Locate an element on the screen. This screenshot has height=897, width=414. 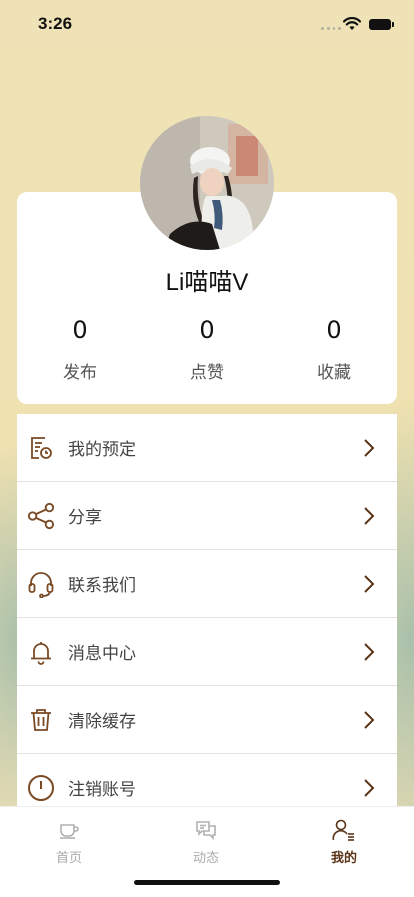
menu-label-share: 分享 is located at coordinates (85, 518).